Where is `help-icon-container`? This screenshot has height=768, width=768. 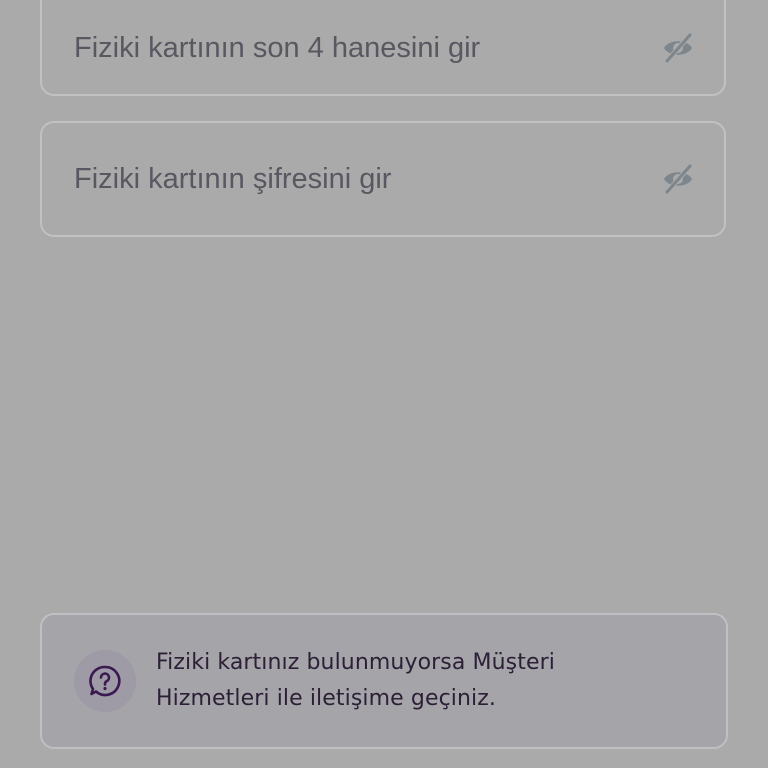 help-icon-container is located at coordinates (105, 681).